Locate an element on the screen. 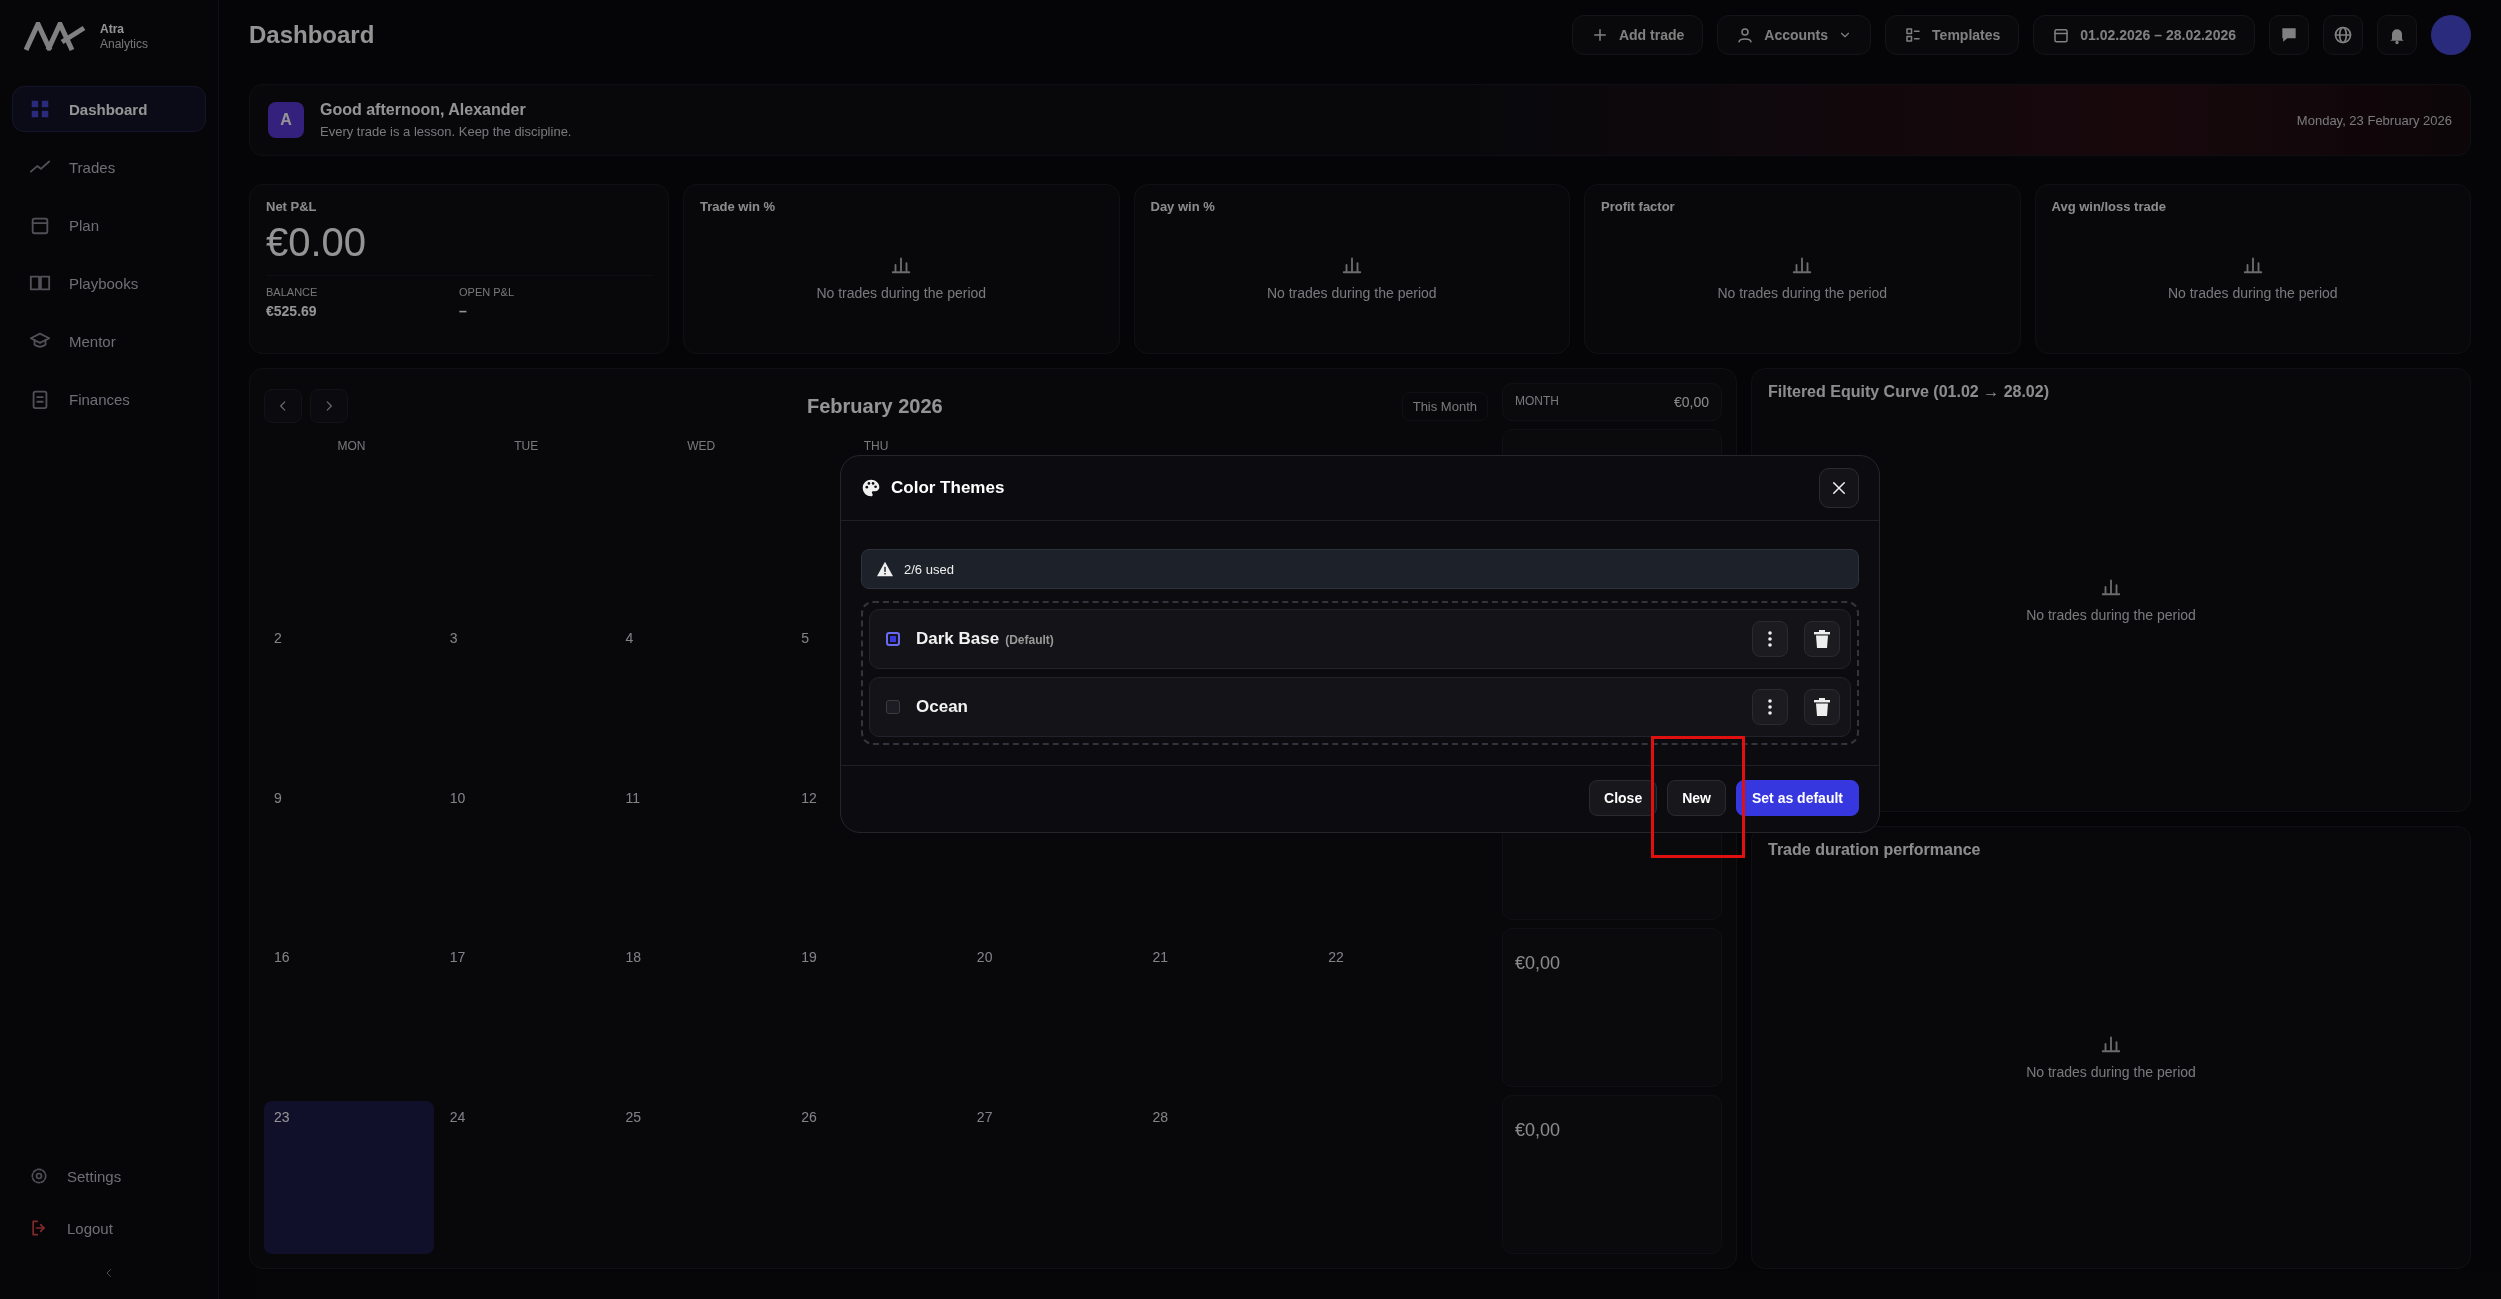  sidebar-item: Plan is located at coordinates (109, 225).